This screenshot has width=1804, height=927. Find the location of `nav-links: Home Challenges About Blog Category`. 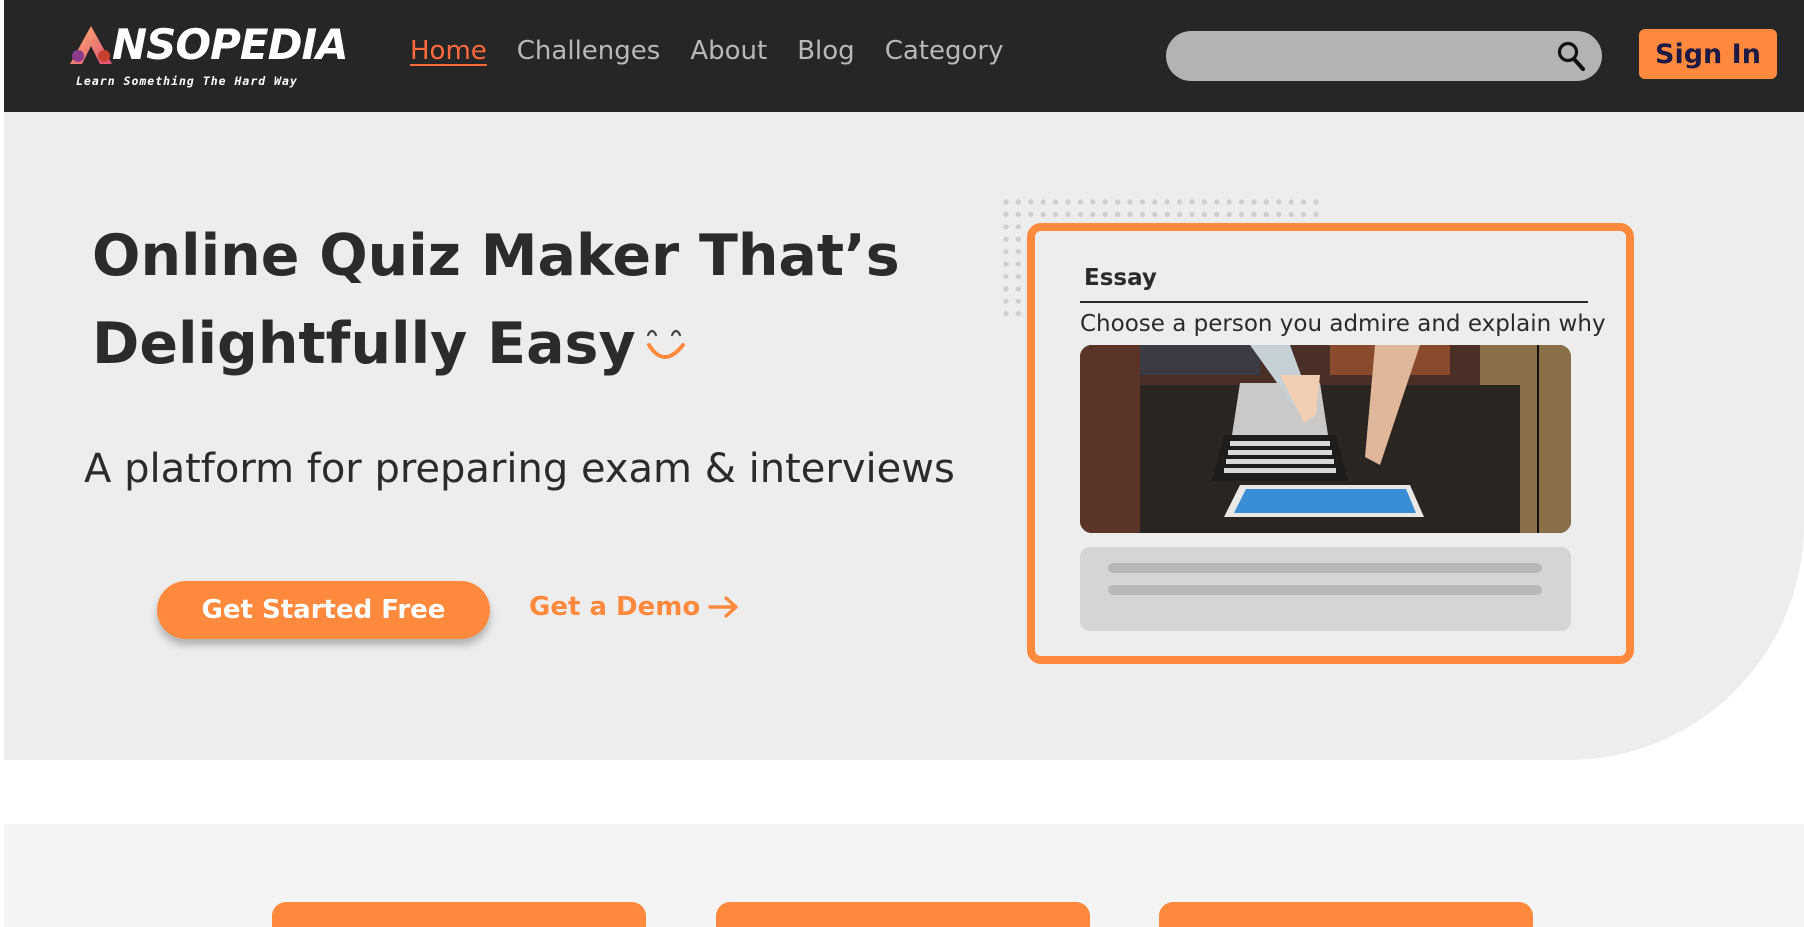

nav-links: Home Challenges About Blog Category is located at coordinates (721, 51).